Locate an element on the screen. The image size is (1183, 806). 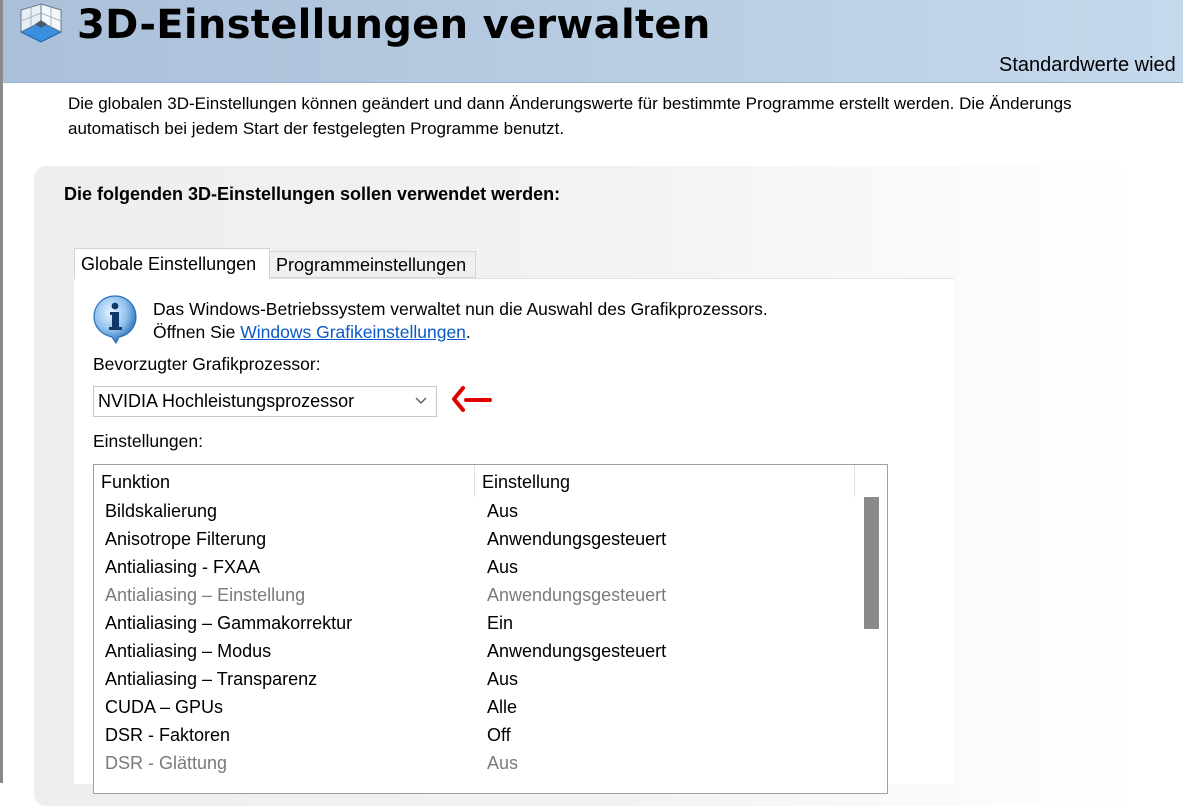
preferred-gpu-select: NVIDIA Hochleistungsprozessor is located at coordinates (265, 401).